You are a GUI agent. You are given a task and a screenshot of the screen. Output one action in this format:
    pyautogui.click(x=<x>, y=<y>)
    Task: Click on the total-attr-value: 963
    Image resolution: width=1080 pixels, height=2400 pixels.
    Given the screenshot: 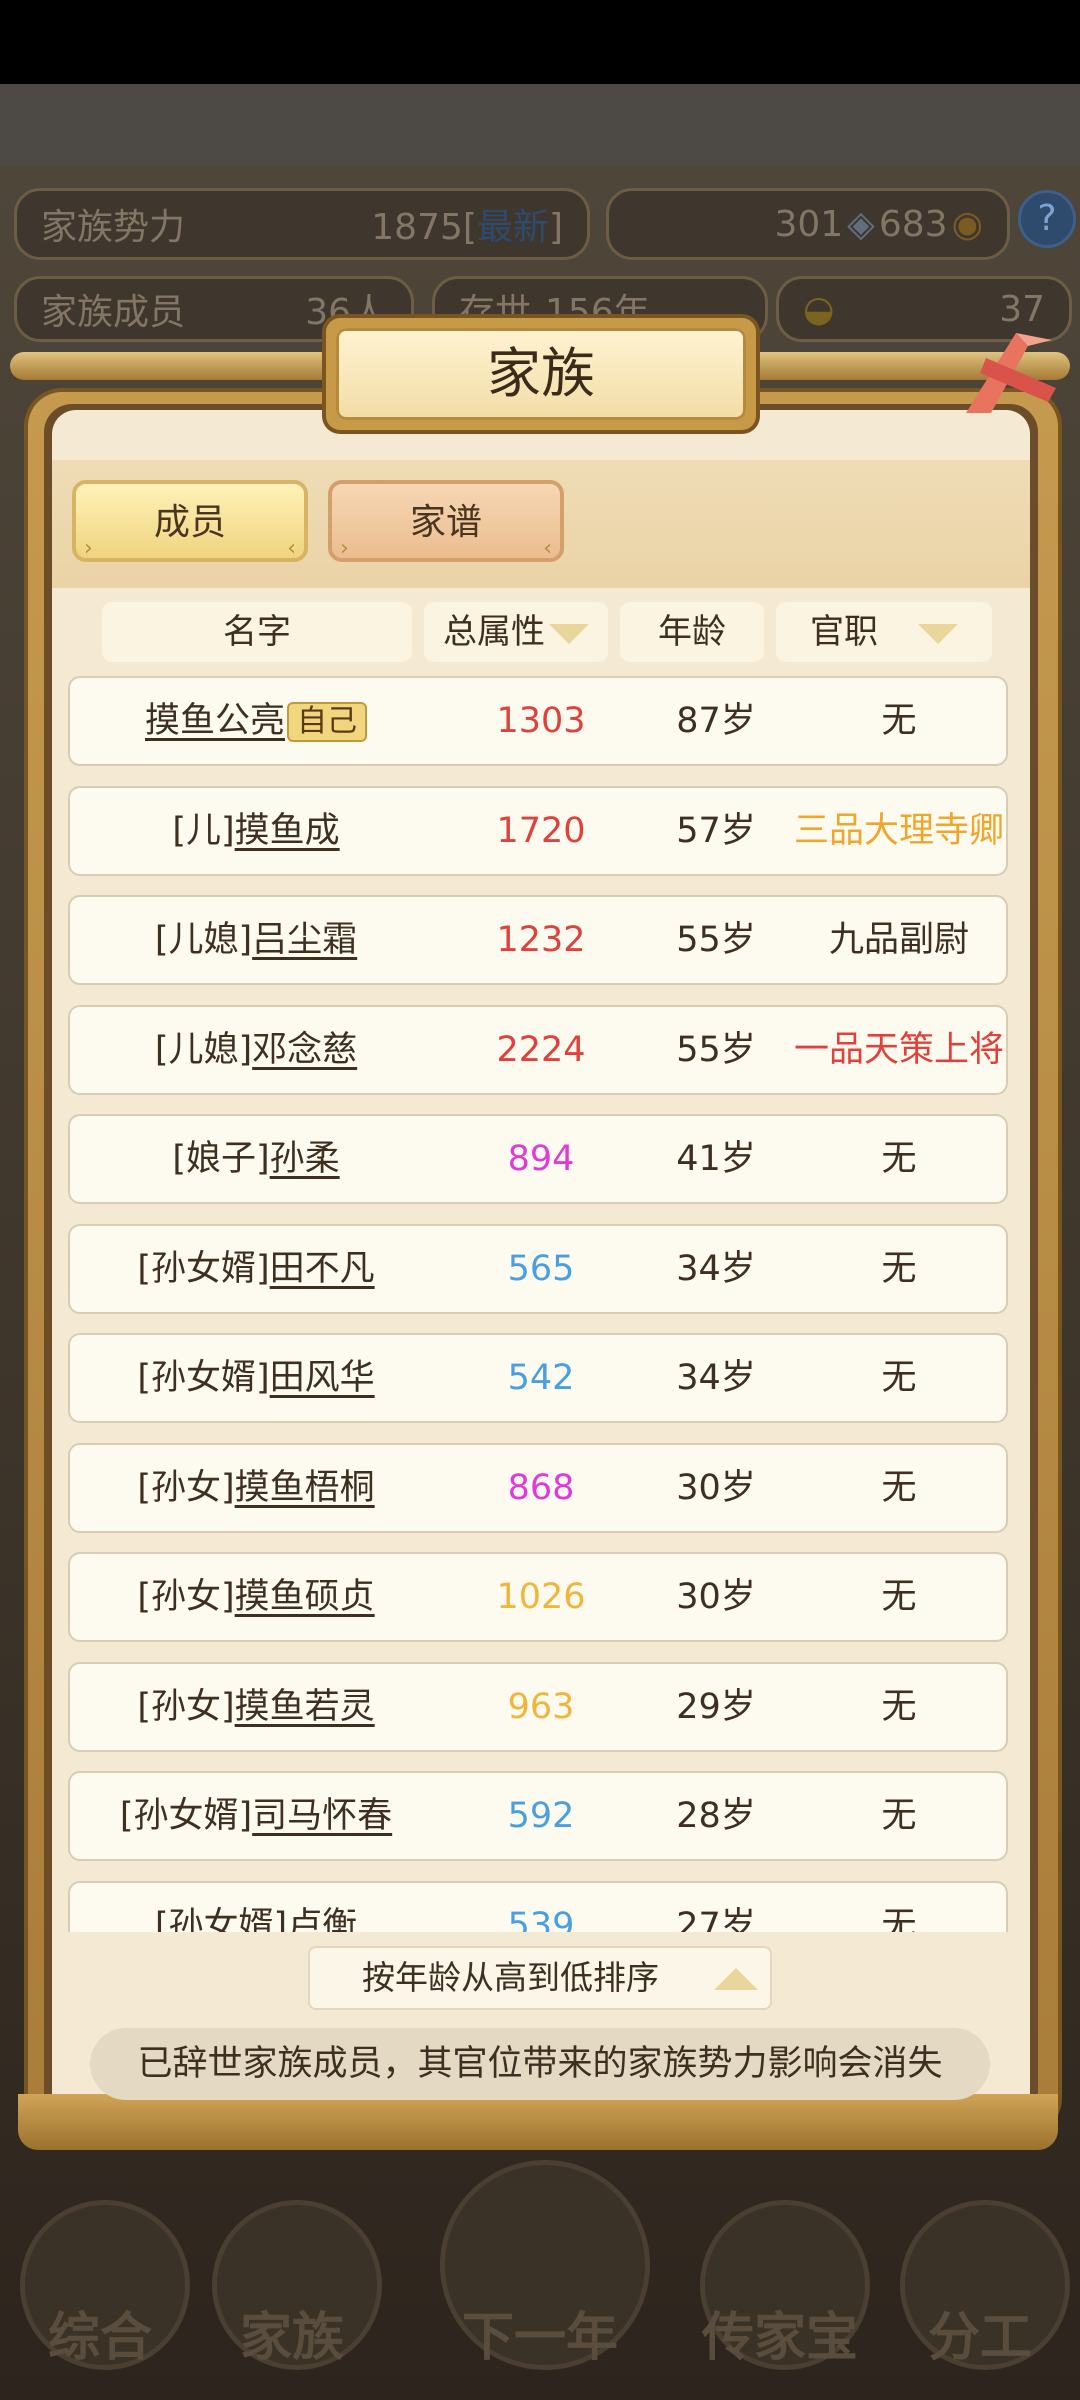 What is the action you would take?
    pyautogui.click(x=541, y=1706)
    